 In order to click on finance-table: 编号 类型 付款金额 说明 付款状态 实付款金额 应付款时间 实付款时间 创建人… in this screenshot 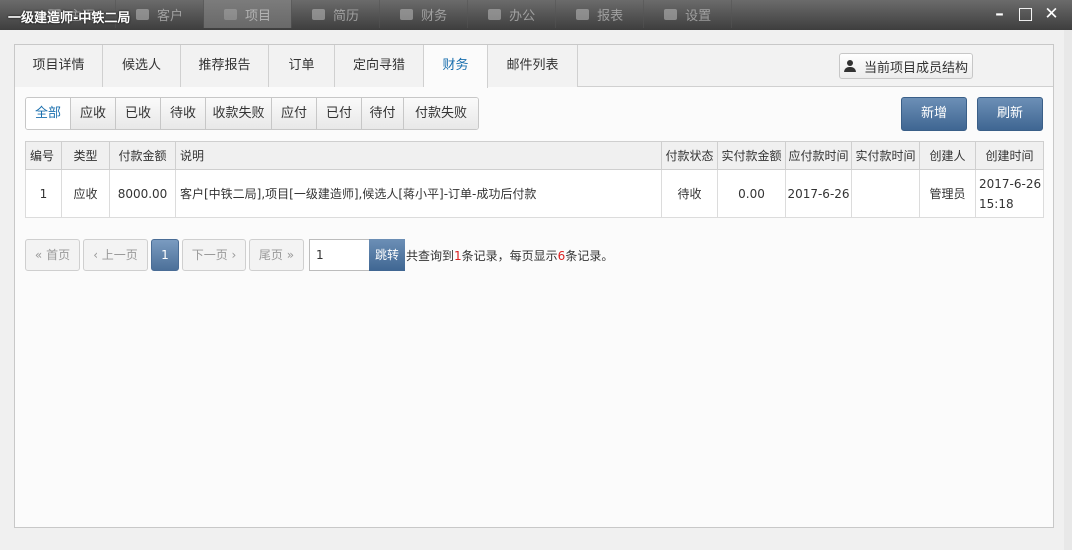, I will do `click(534, 179)`.